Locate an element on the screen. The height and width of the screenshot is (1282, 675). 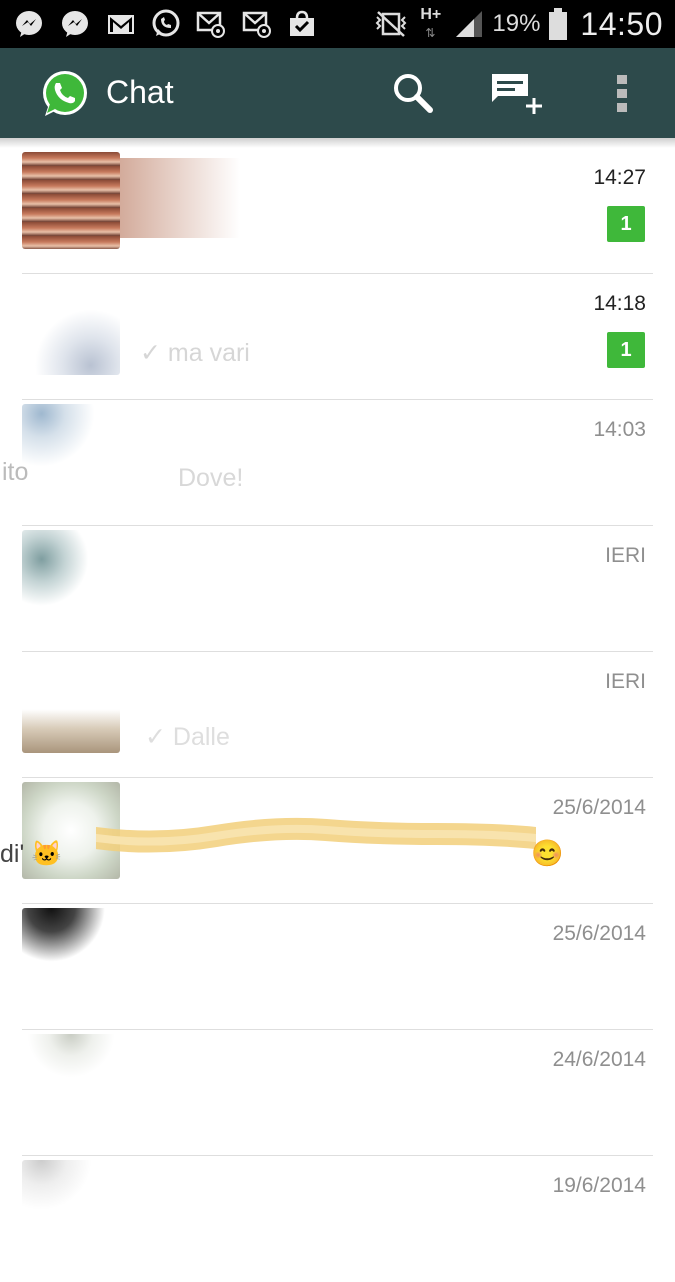
chat-time: 14:03 is located at coordinates (619, 429).